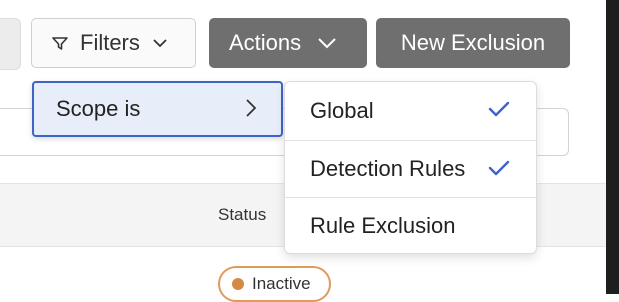 The height and width of the screenshot is (302, 619). Describe the element at coordinates (388, 168) in the screenshot. I see `submenu-item-label: Detection Rules` at that location.